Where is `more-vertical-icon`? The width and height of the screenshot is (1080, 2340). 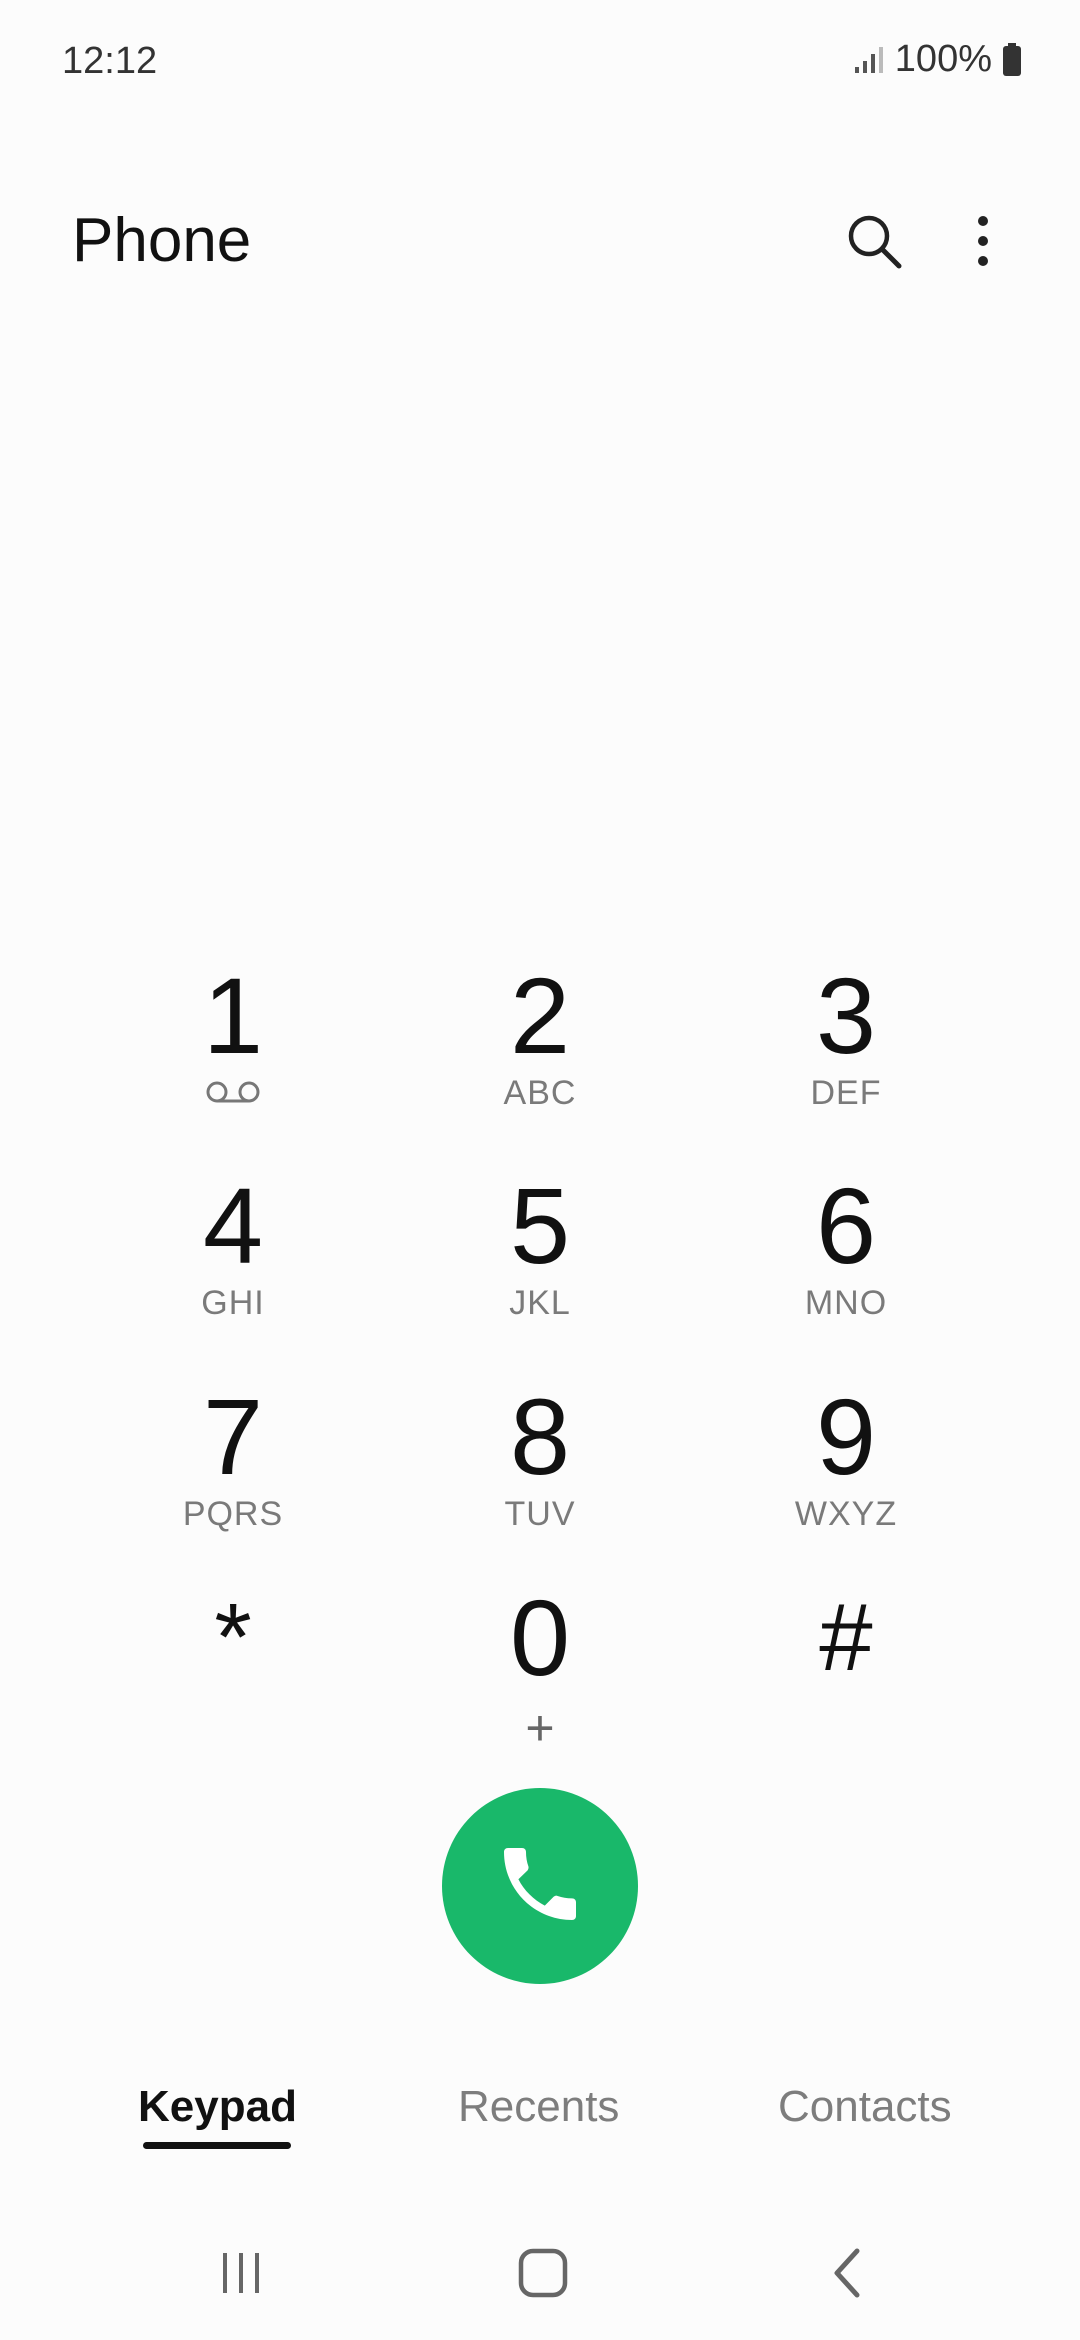
more-vertical-icon is located at coordinates (983, 243).